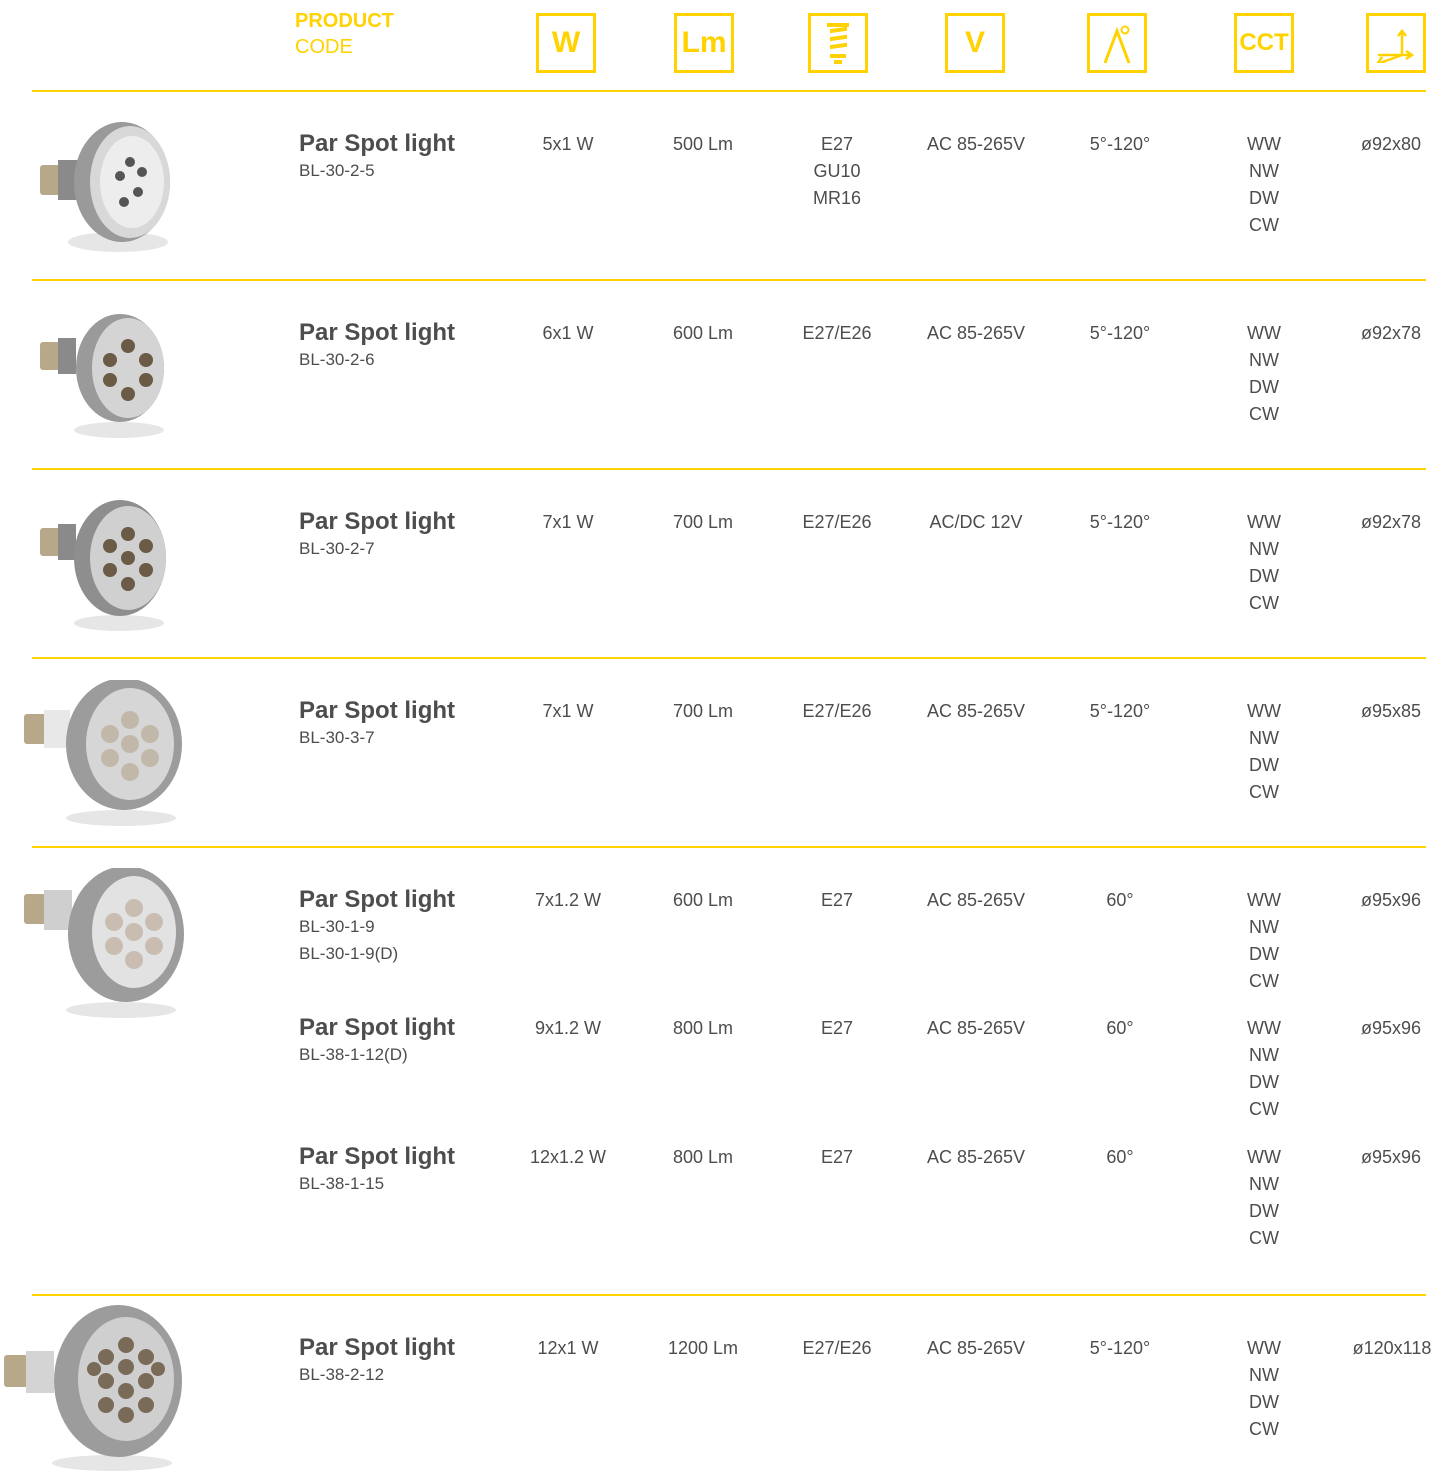 This screenshot has height=1472, width=1447. Describe the element at coordinates (703, 1348) in the screenshot. I see `lumen-value: 1200 Lm` at that location.